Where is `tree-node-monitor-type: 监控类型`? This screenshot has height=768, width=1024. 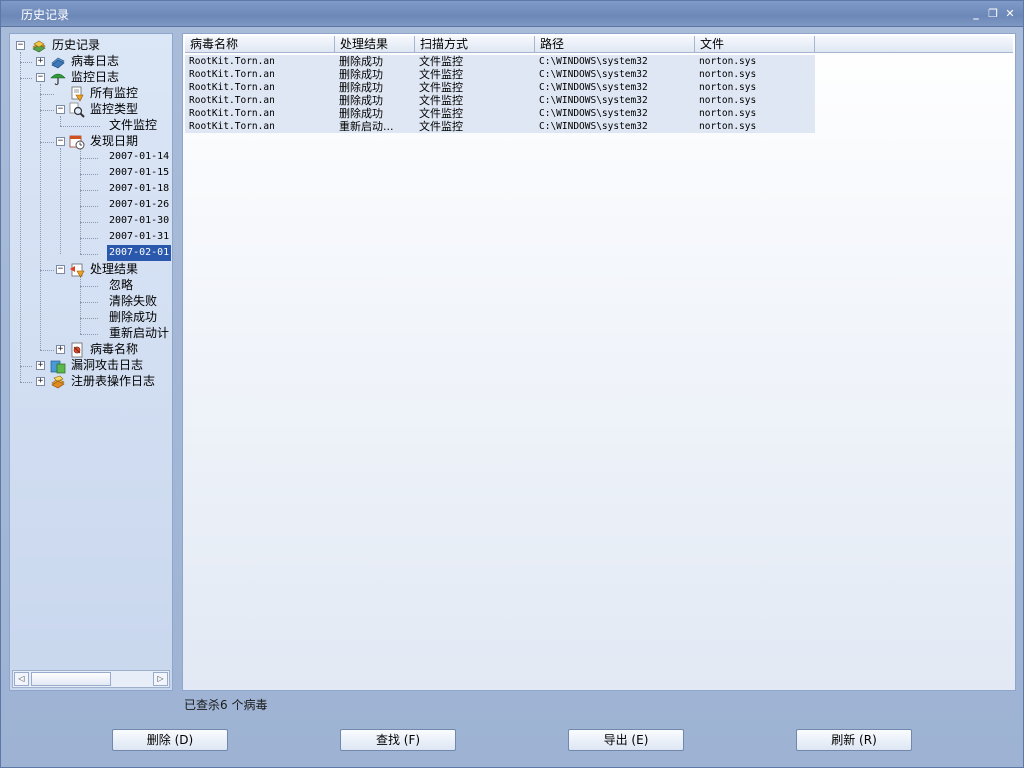
tree-node-monitor-type: 监控类型 is located at coordinates (114, 109).